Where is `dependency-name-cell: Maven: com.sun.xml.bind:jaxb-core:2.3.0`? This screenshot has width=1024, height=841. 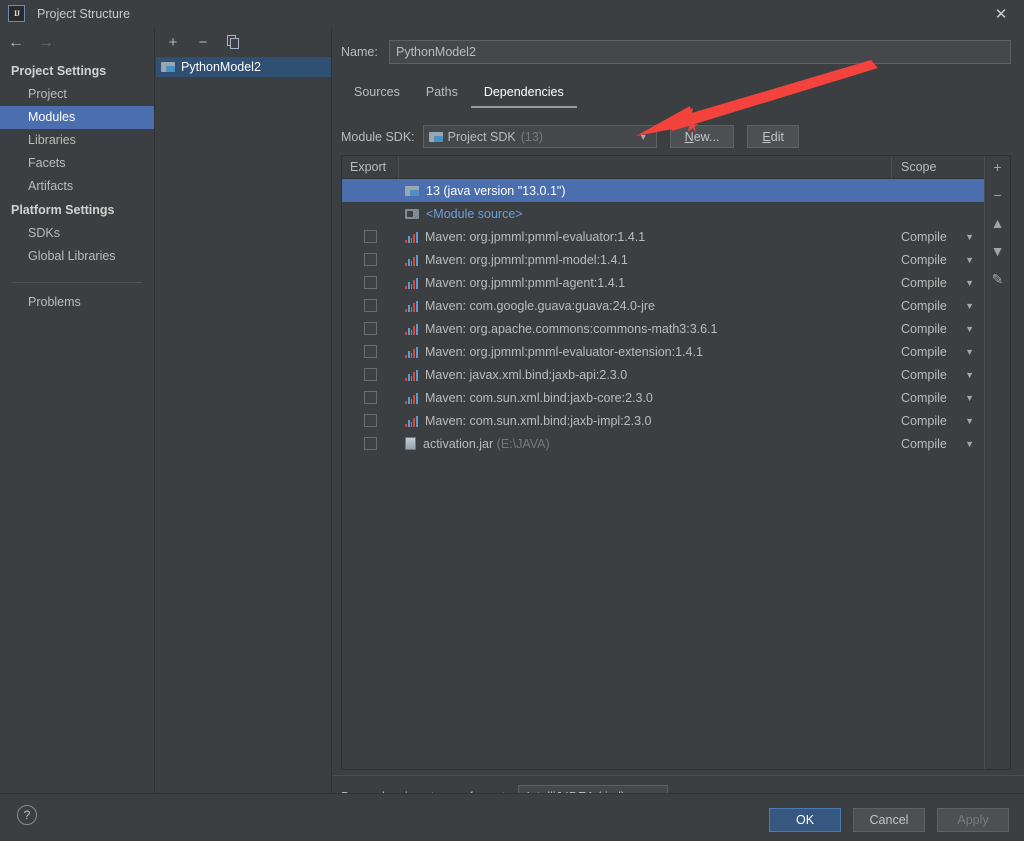 dependency-name-cell: Maven: com.sun.xml.bind:jaxb-core:2.3.0 is located at coordinates (645, 398).